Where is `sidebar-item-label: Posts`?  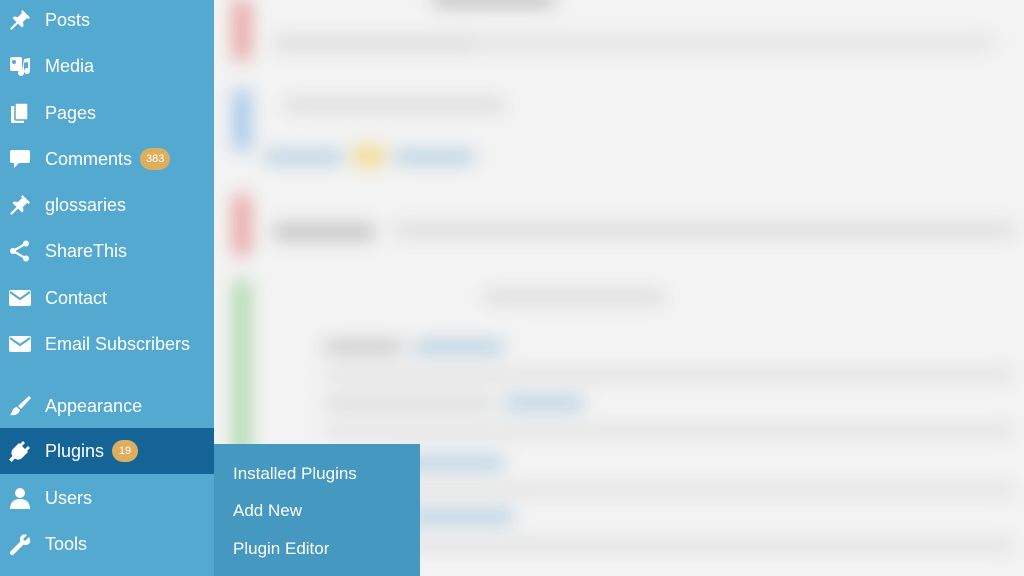 sidebar-item-label: Posts is located at coordinates (68, 19).